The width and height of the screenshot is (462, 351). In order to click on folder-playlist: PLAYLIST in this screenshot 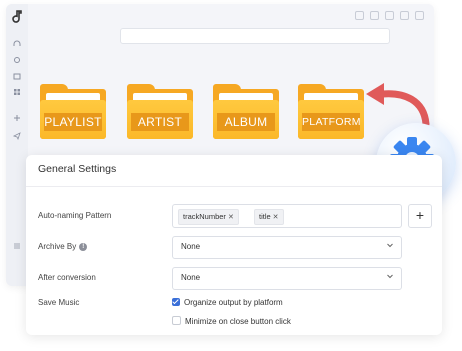, I will do `click(73, 111)`.